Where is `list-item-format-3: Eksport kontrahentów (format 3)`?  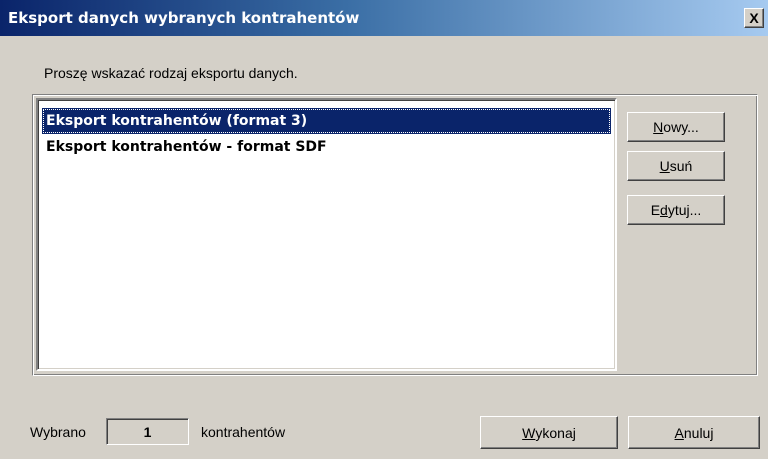 list-item-format-3: Eksport kontrahentów (format 3) is located at coordinates (326, 121).